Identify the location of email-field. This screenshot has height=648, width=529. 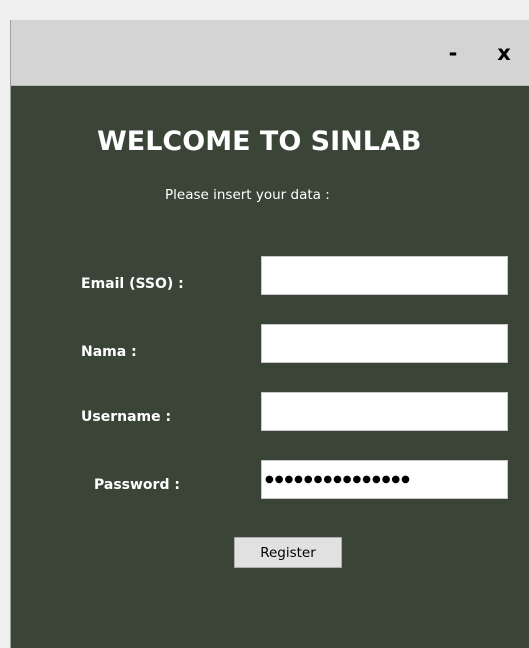
(384, 275).